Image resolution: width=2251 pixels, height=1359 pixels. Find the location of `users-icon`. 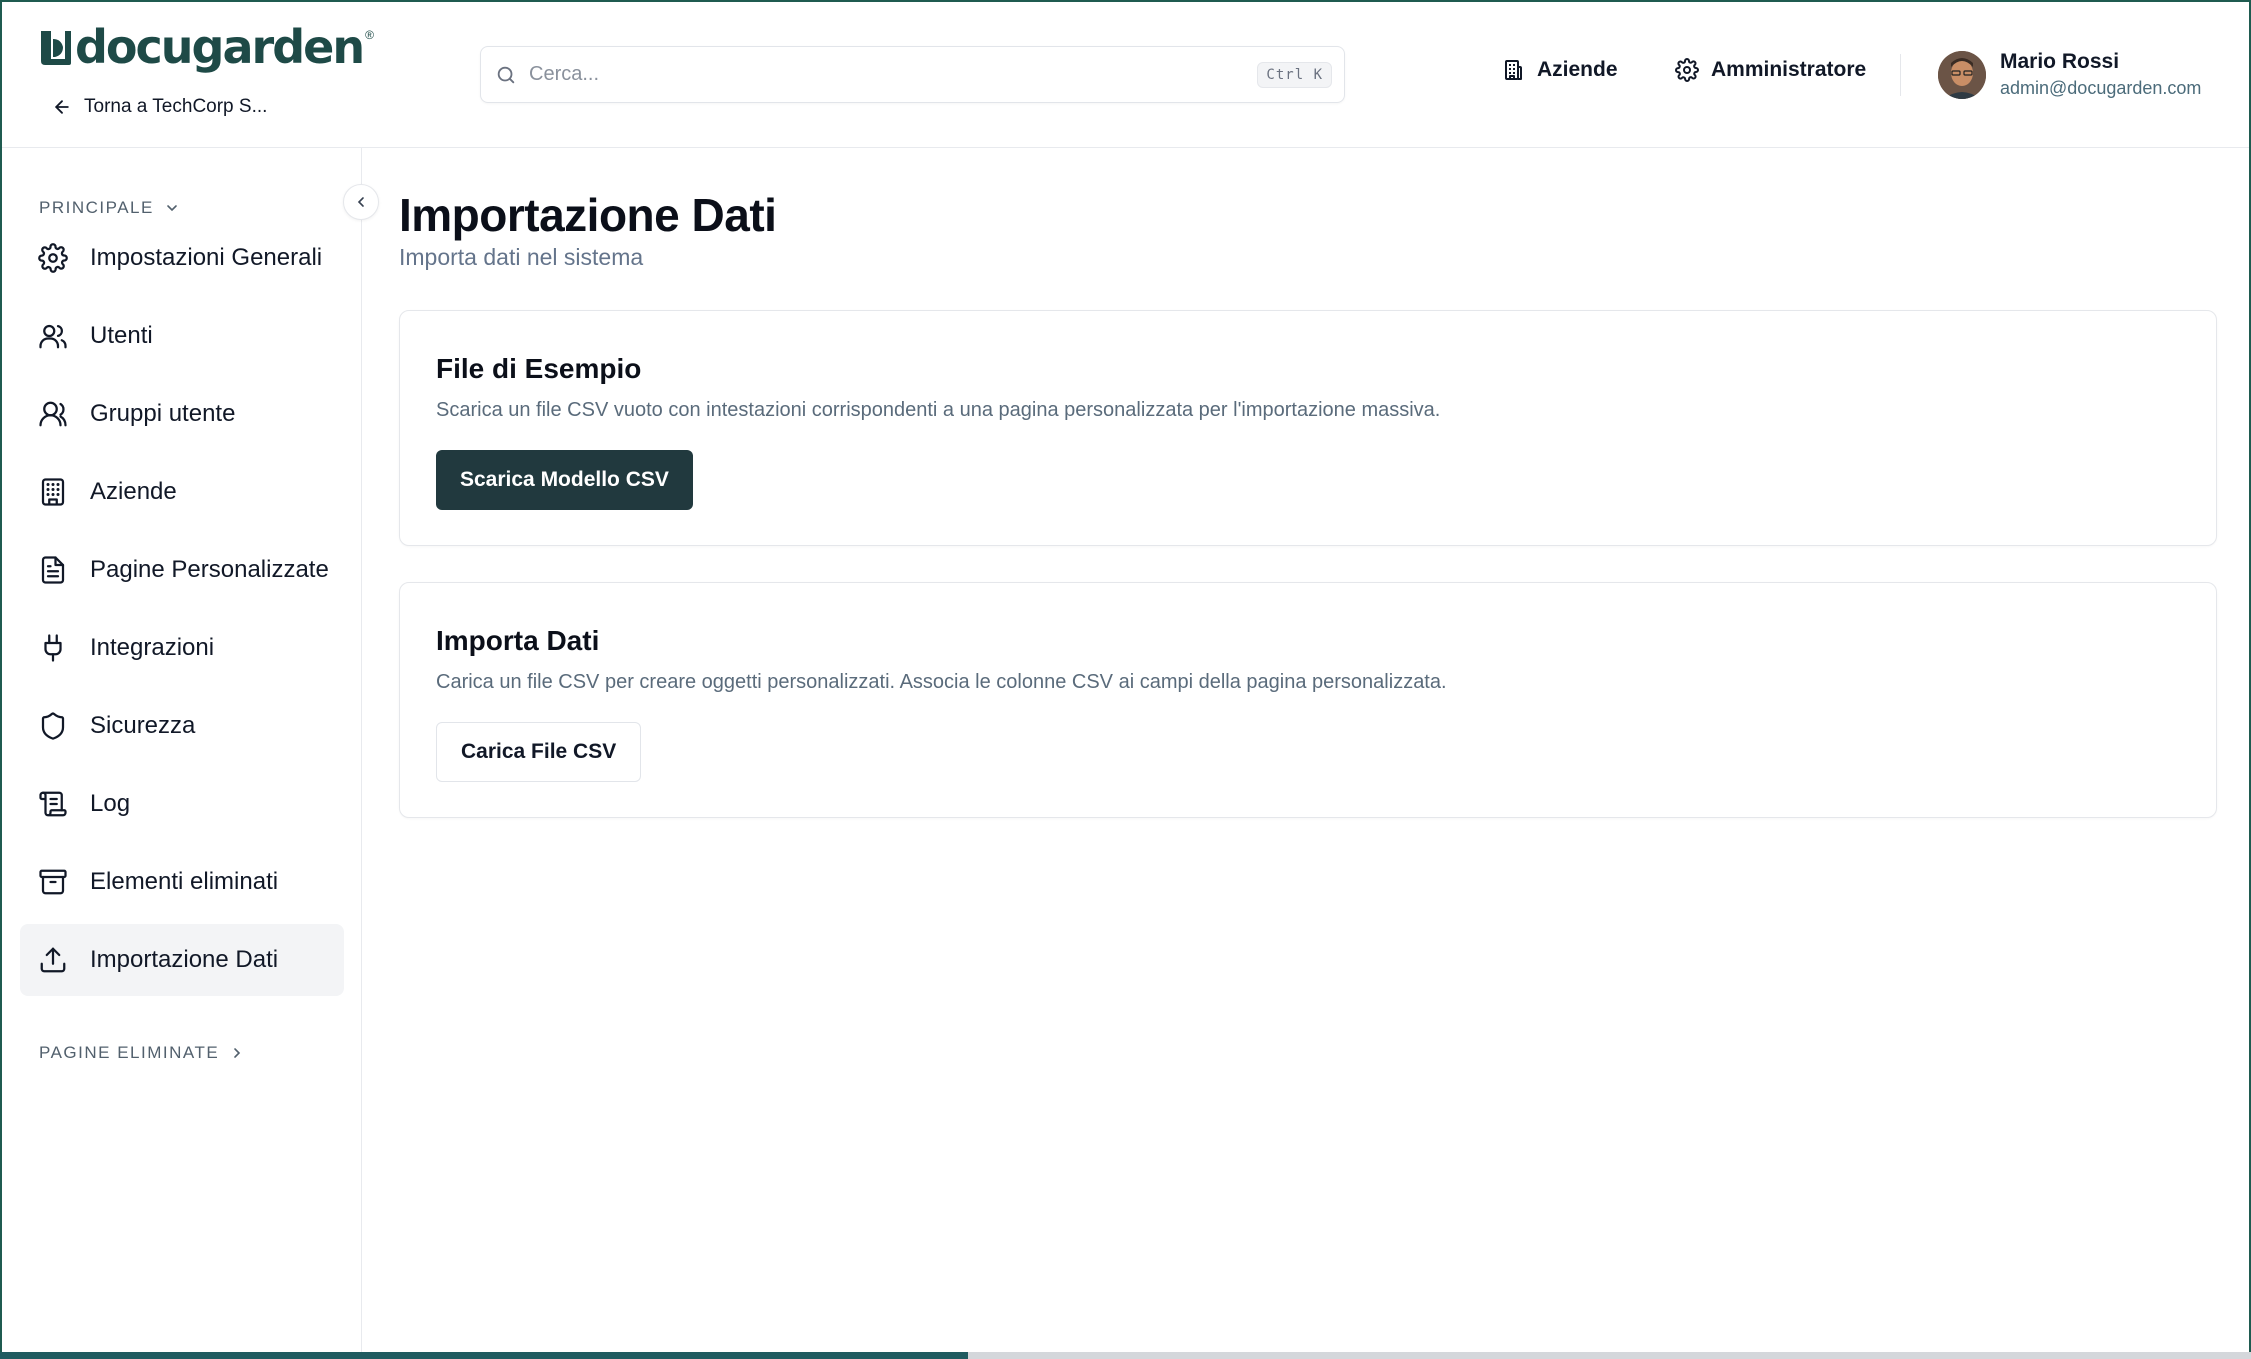

users-icon is located at coordinates (53, 336).